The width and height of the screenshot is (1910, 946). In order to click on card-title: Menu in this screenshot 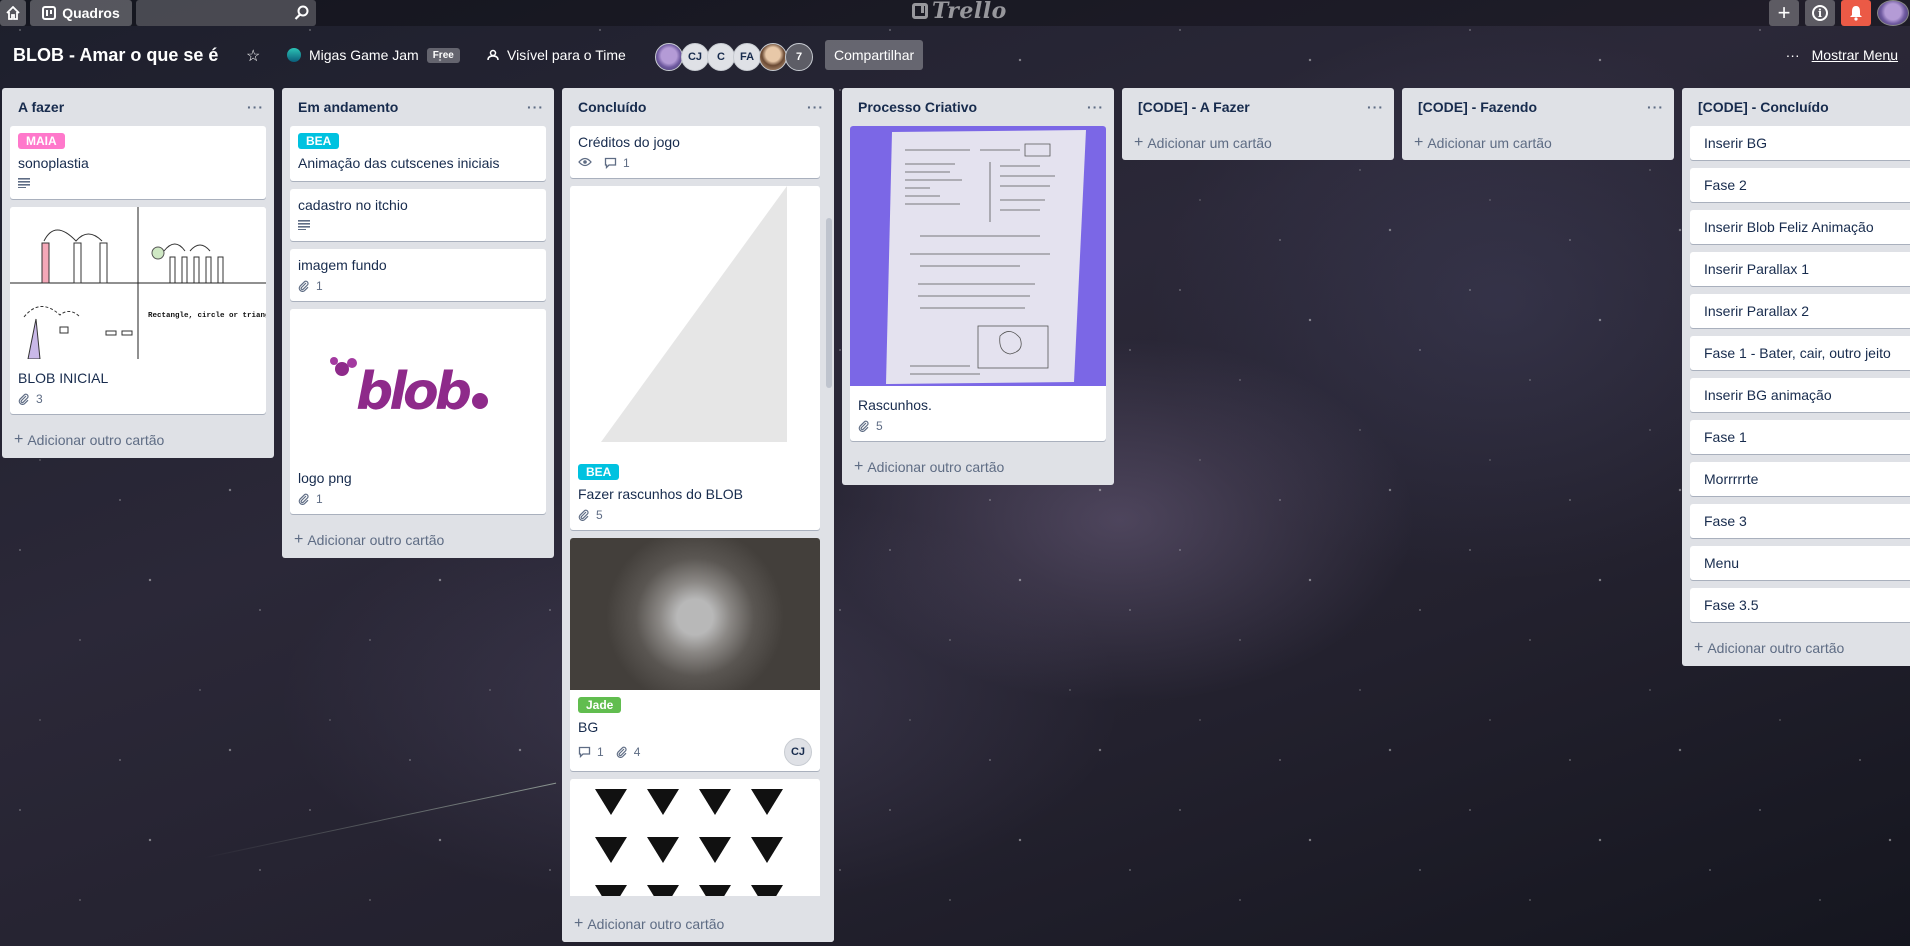, I will do `click(1722, 563)`.